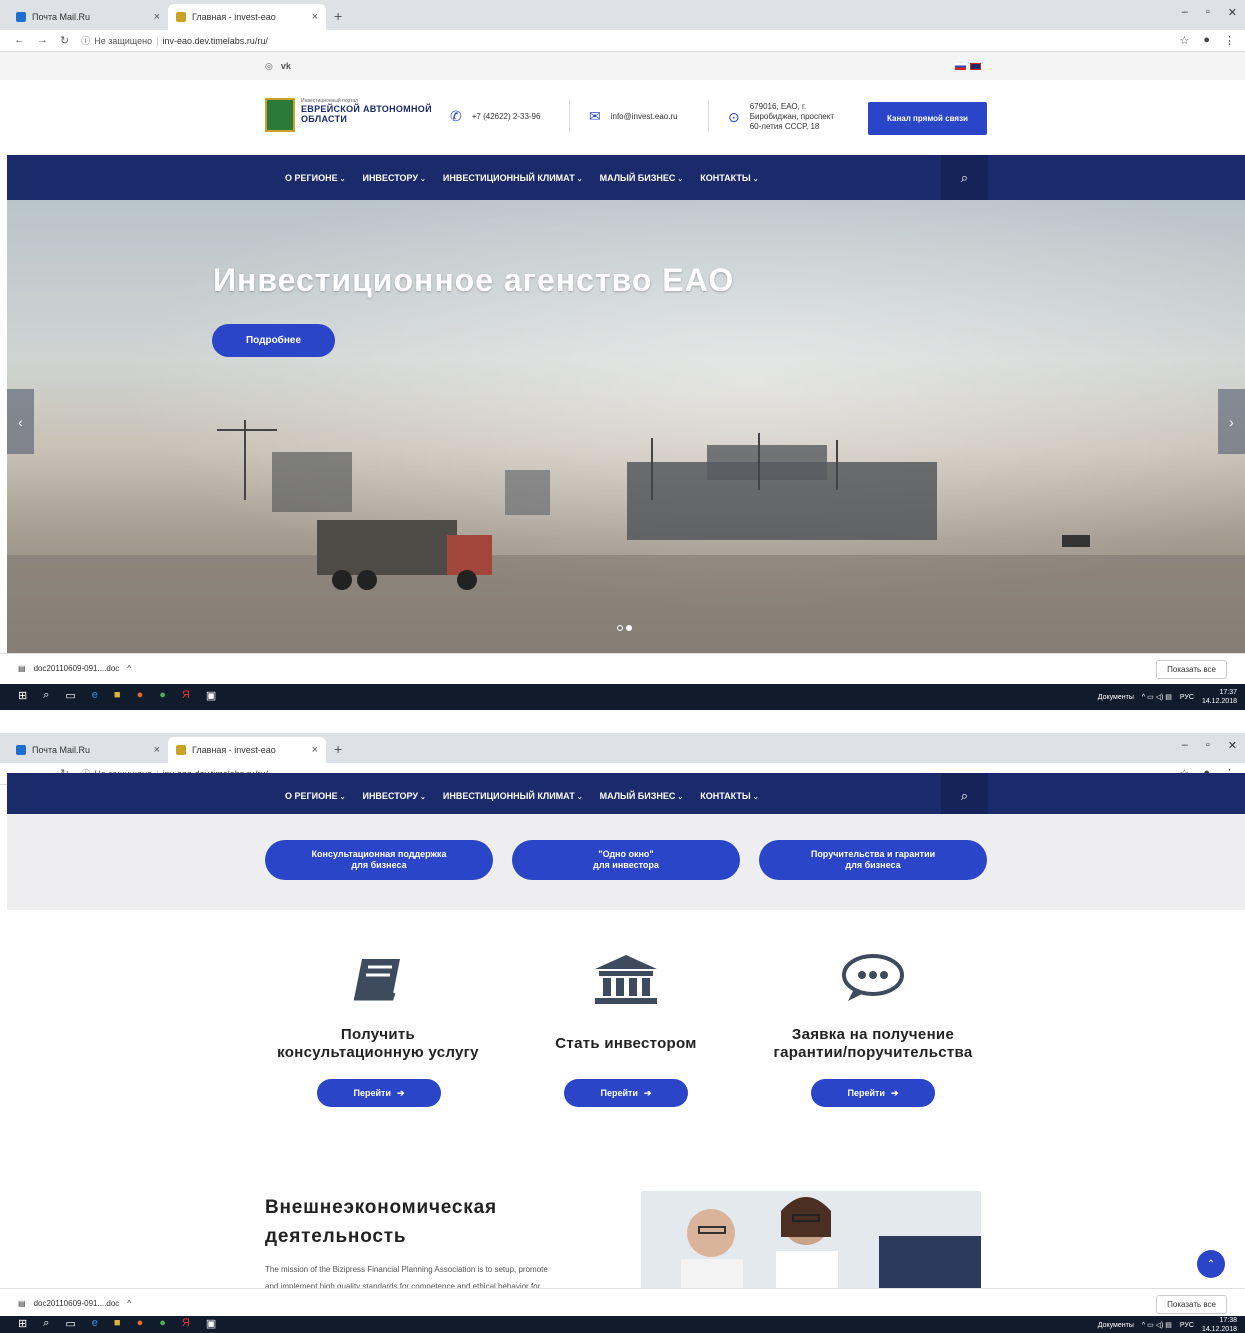 The image size is (1245, 1333). I want to click on feature-investor-go-button: Перейти ➔, so click(626, 1093).